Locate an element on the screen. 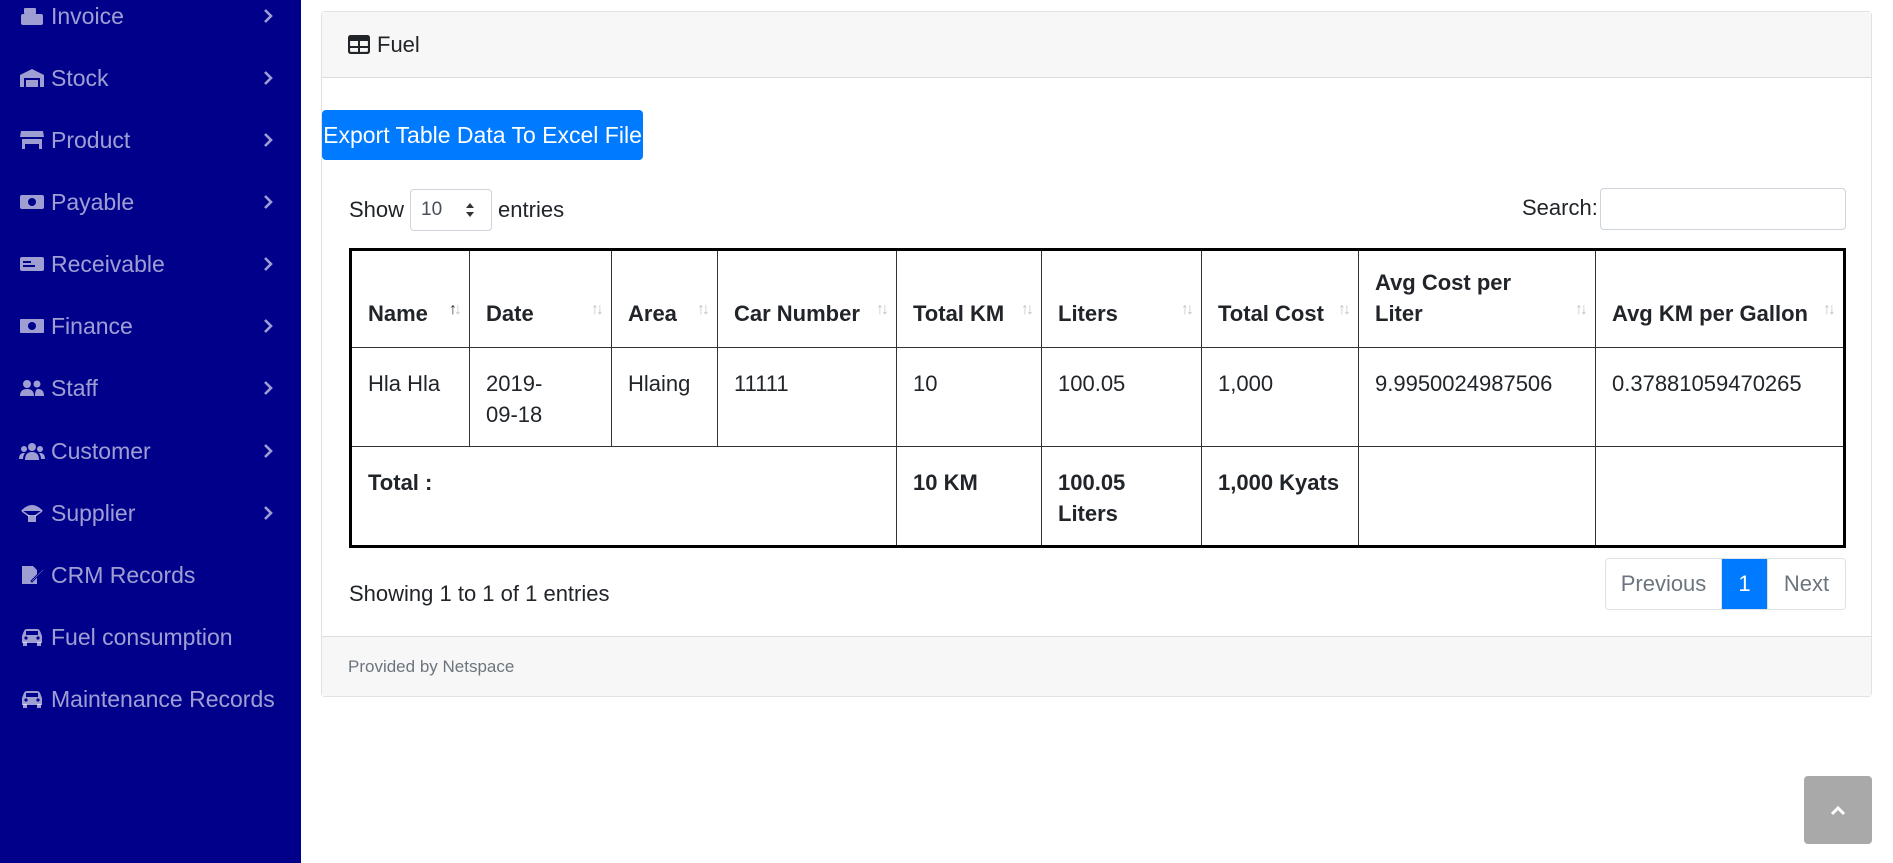  total-empty-cell is located at coordinates (1720, 496).